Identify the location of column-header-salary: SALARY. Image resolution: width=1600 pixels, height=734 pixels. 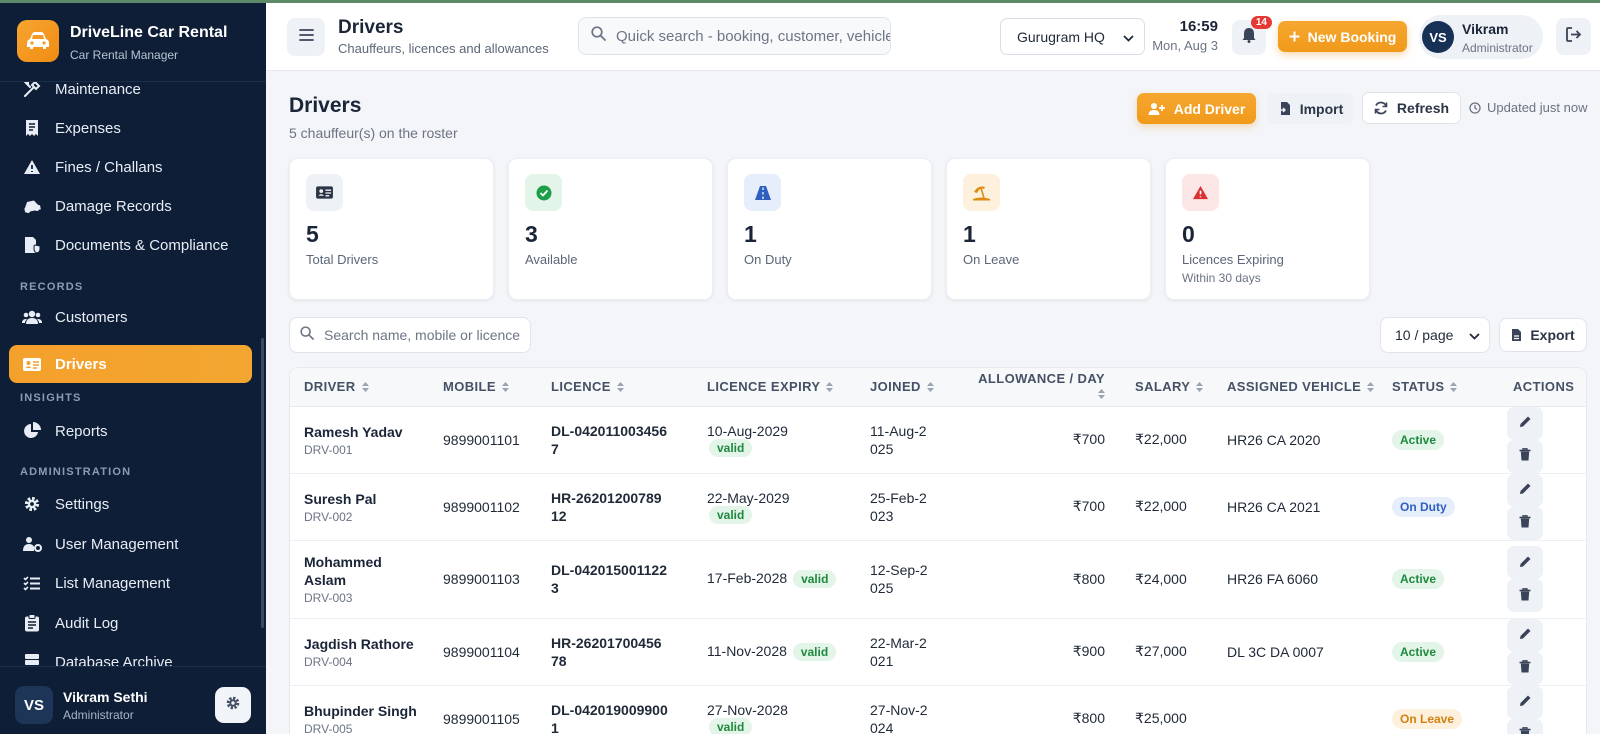
(1167, 387).